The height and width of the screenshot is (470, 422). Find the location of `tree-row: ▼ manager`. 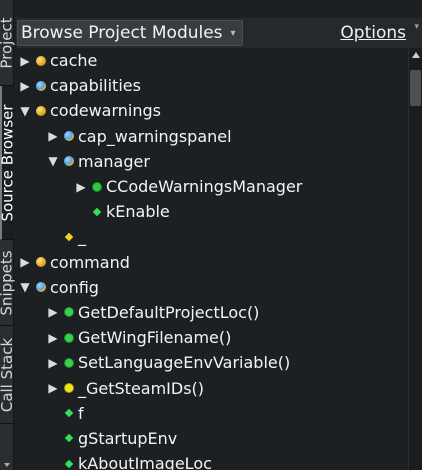

tree-row: ▼ manager is located at coordinates (212, 161).